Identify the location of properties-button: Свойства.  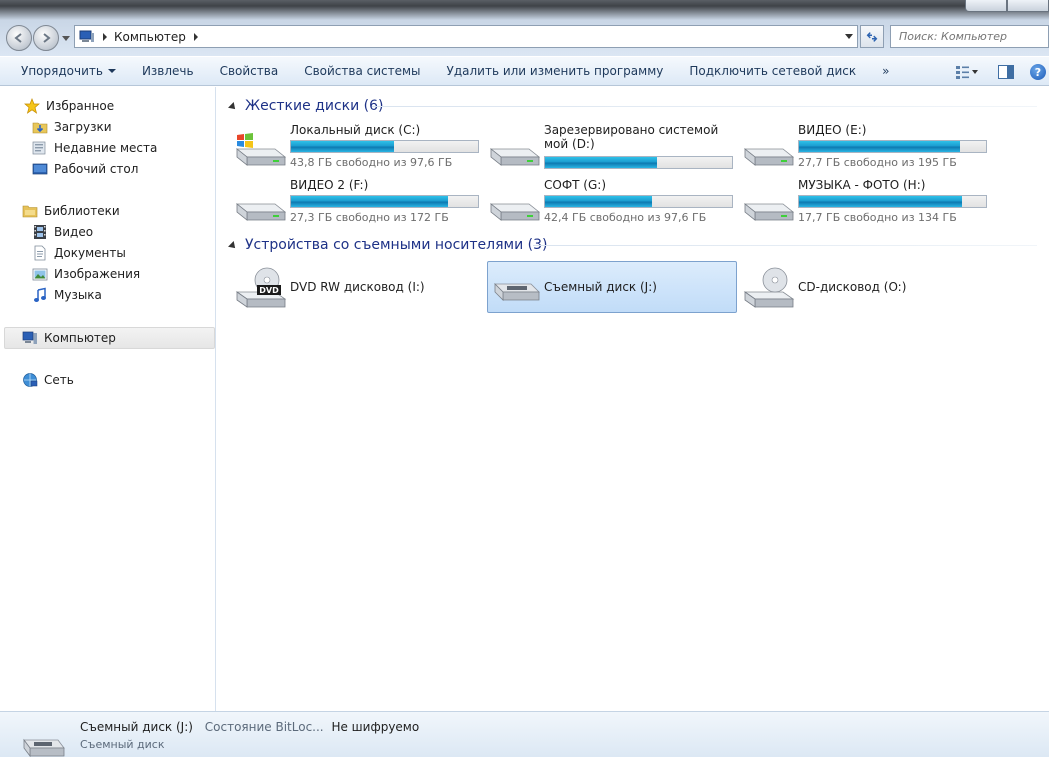
(249, 71).